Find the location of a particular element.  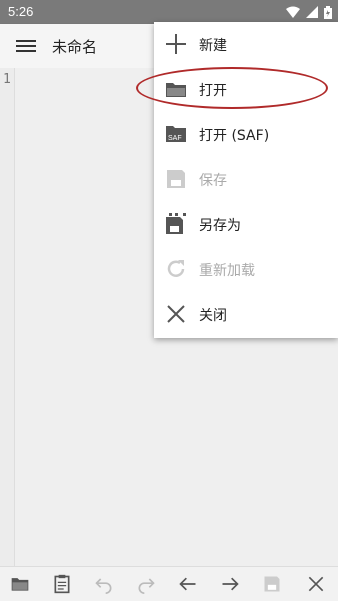

clipboard-icon is located at coordinates (62, 584).